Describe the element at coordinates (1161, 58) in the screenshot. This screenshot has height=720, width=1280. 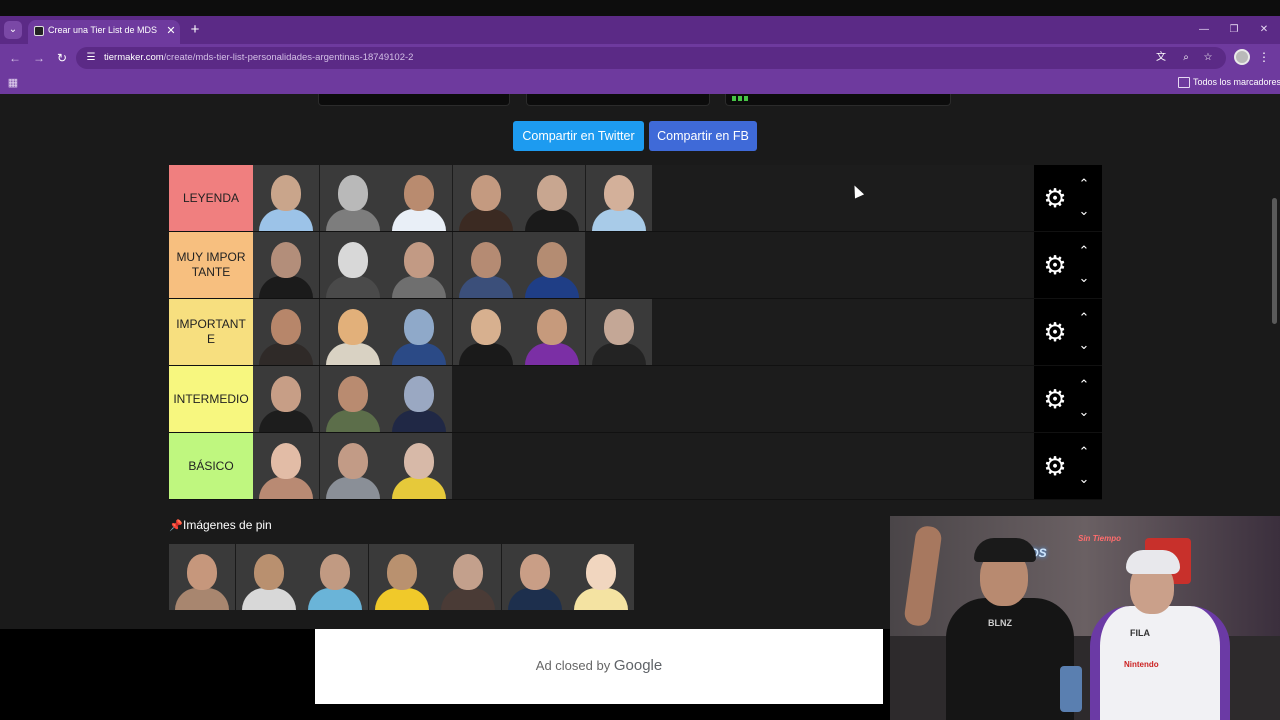
I see `translate-icon: 文` at that location.